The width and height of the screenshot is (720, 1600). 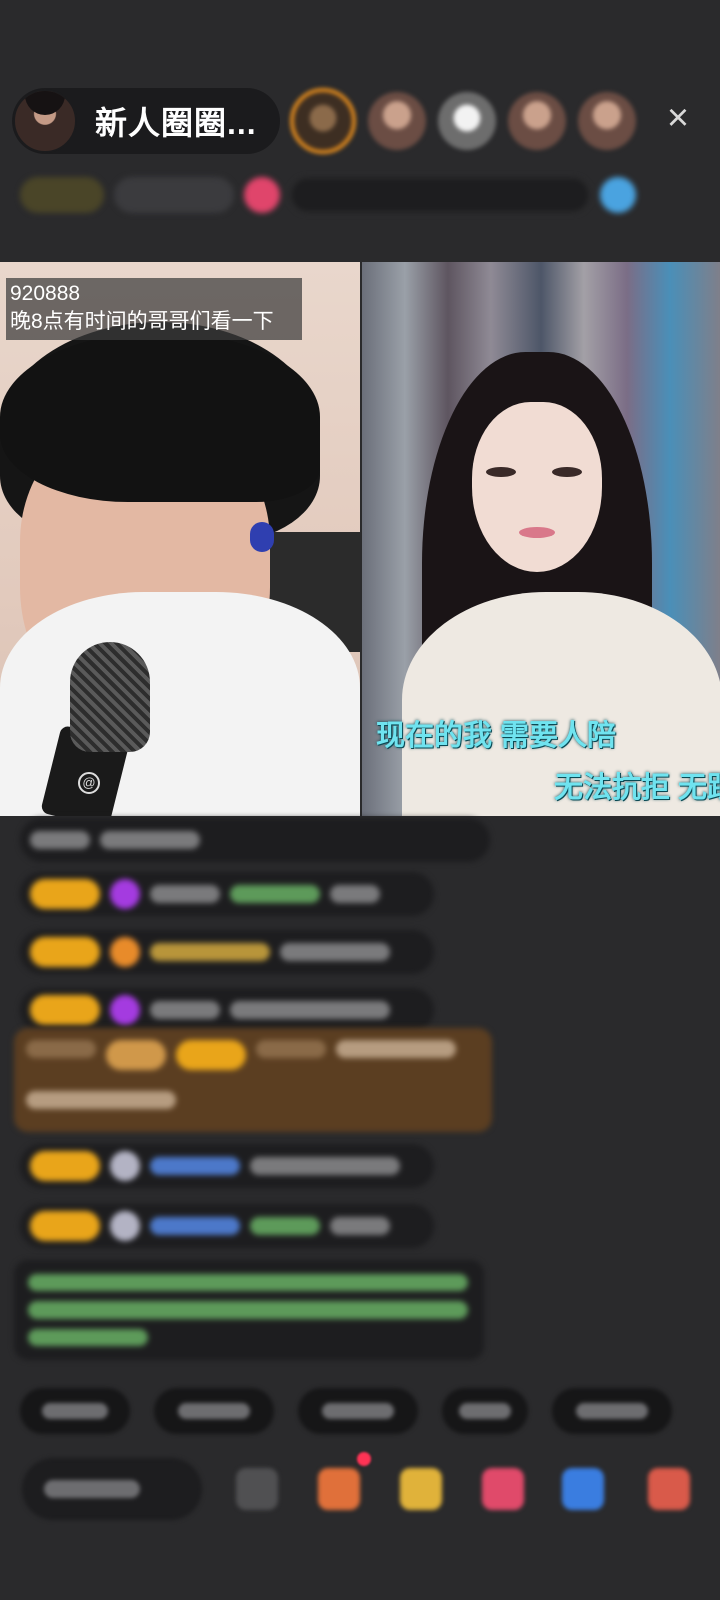 What do you see at coordinates (45, 121) in the screenshot?
I see `host-avatar` at bounding box center [45, 121].